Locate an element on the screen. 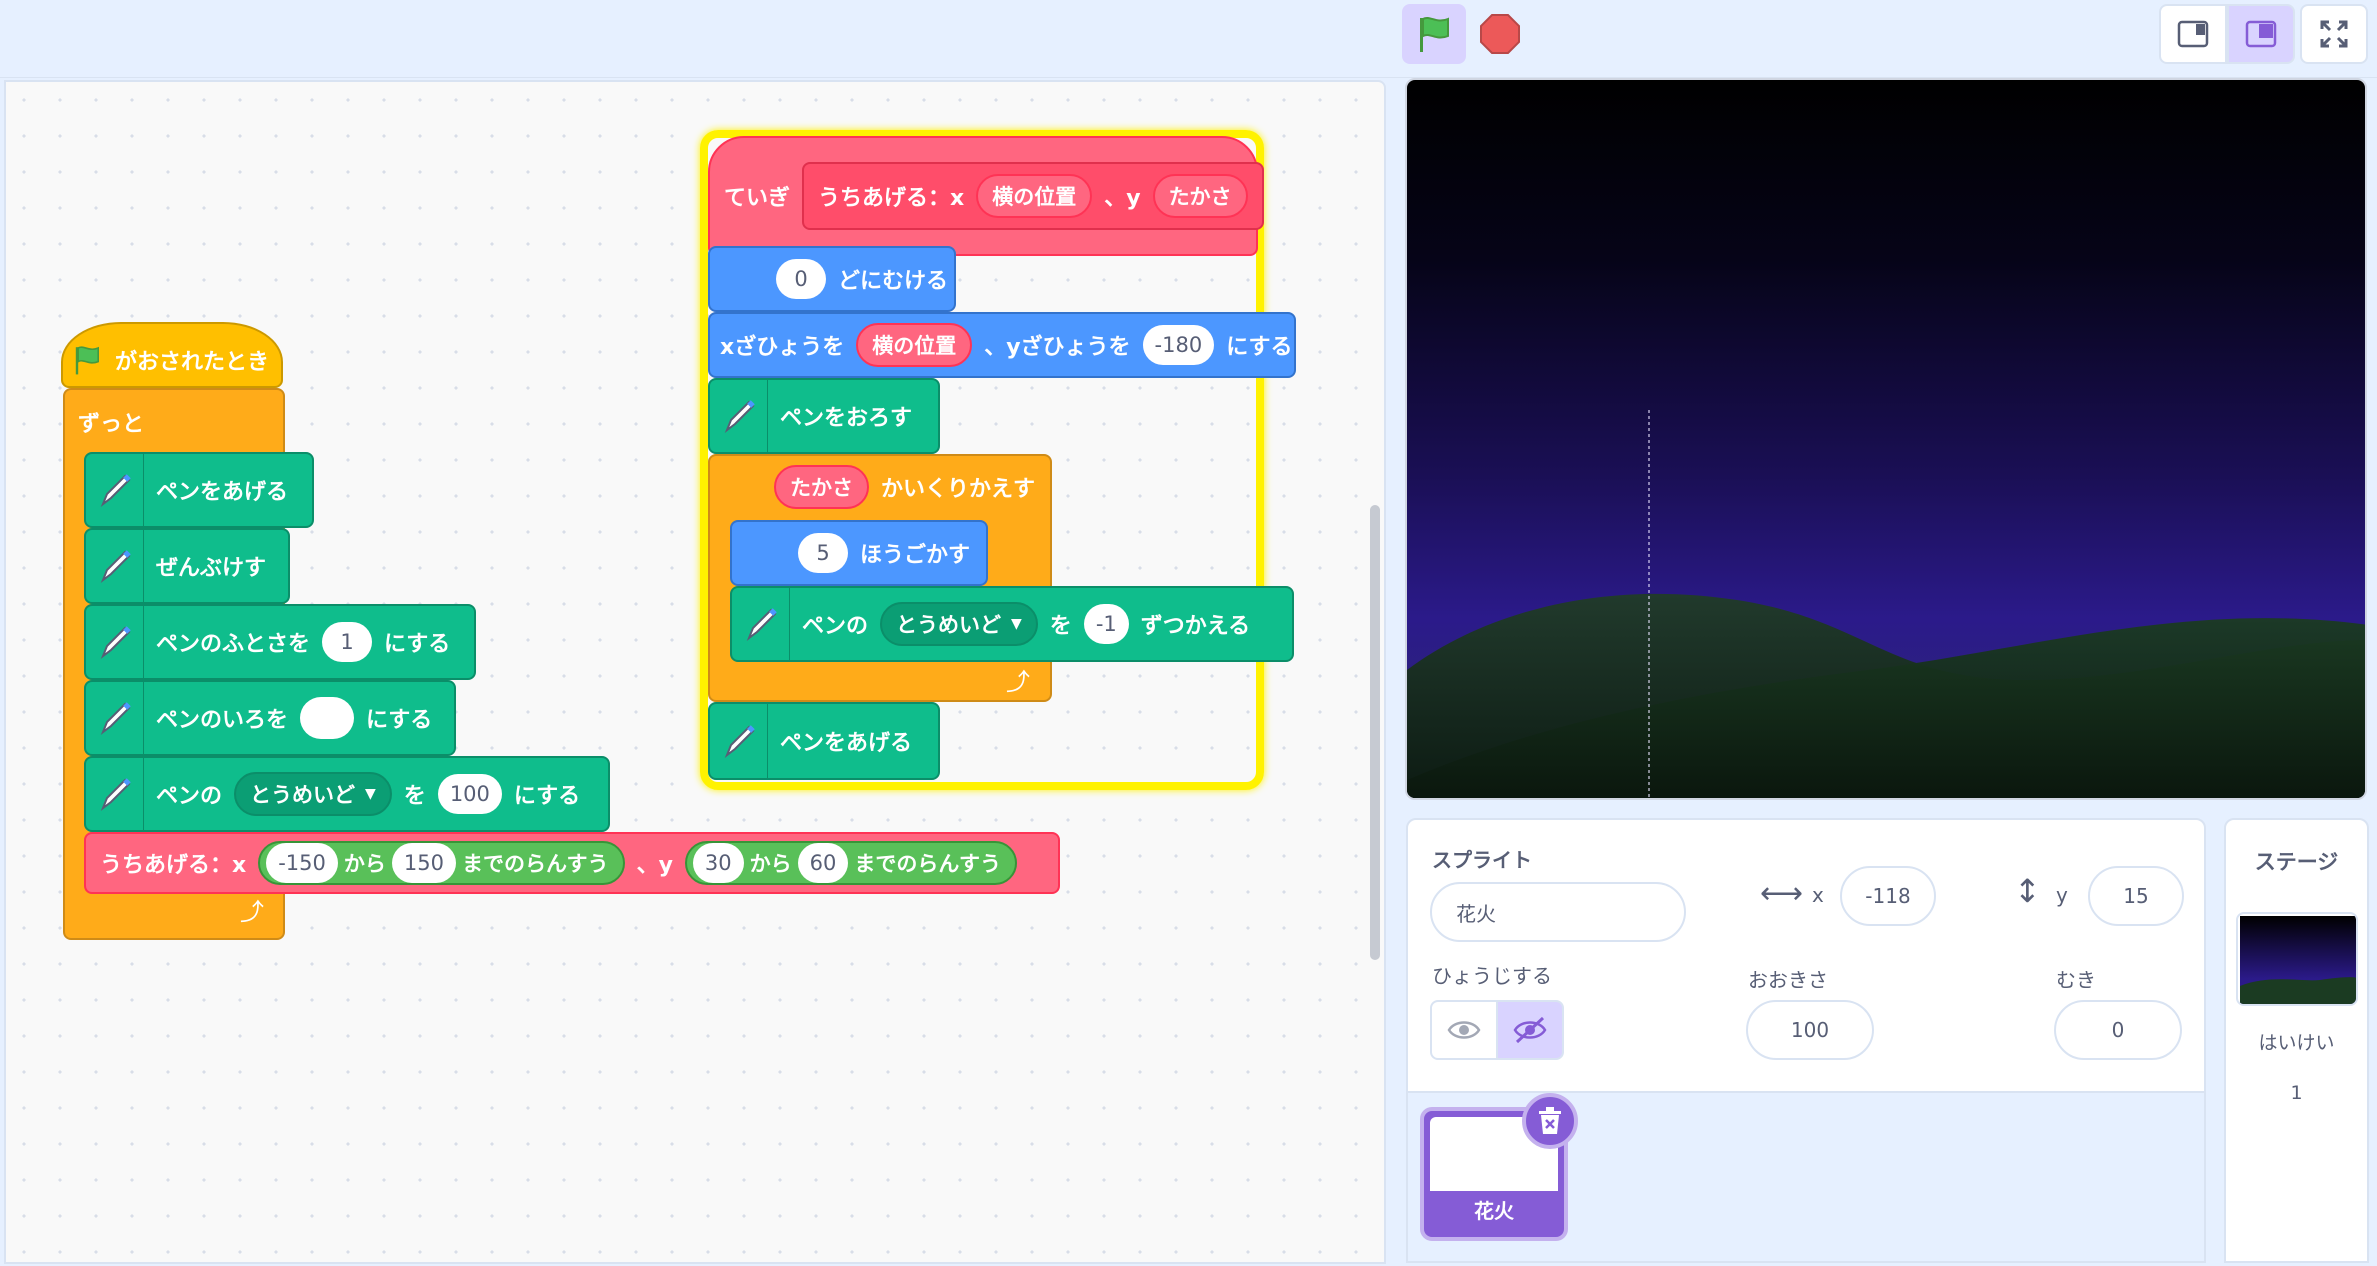 This screenshot has width=2377, height=1266. random-x-made-label: までのらんすう is located at coordinates (535, 864).